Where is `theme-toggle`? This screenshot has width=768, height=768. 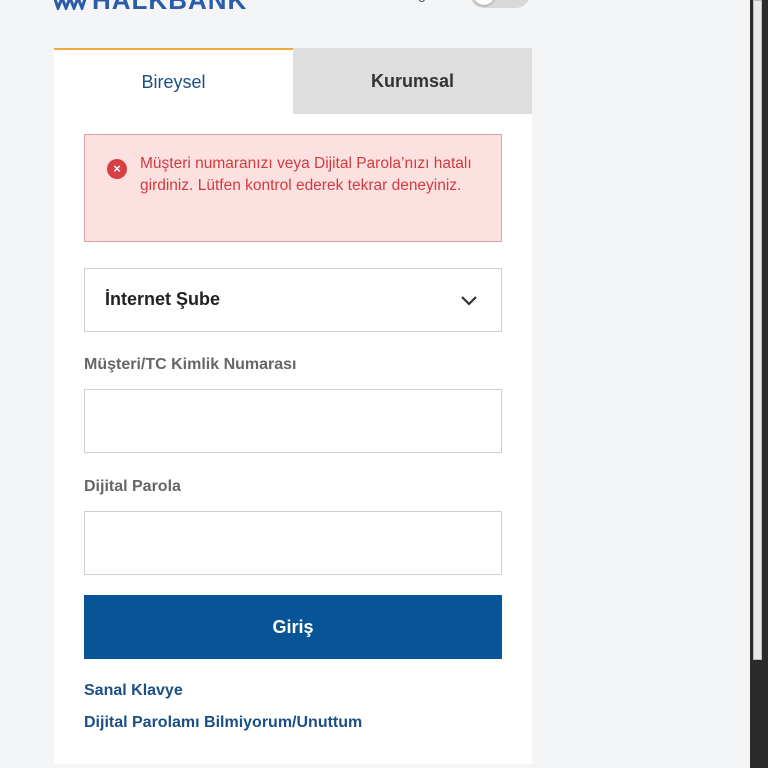 theme-toggle is located at coordinates (500, 4).